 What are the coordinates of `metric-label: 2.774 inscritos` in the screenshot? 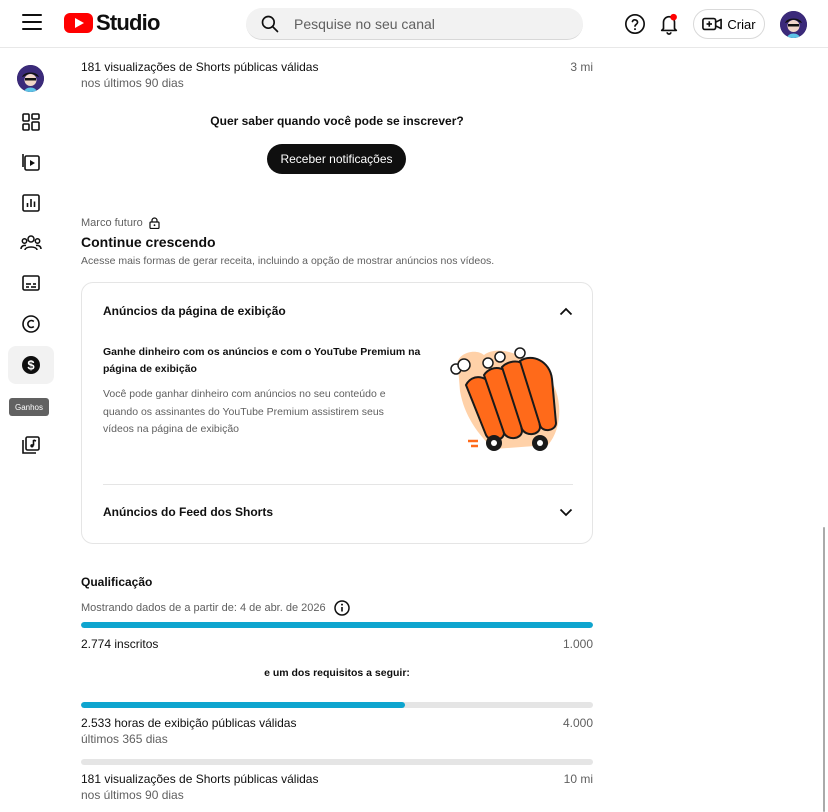 It's located at (120, 644).